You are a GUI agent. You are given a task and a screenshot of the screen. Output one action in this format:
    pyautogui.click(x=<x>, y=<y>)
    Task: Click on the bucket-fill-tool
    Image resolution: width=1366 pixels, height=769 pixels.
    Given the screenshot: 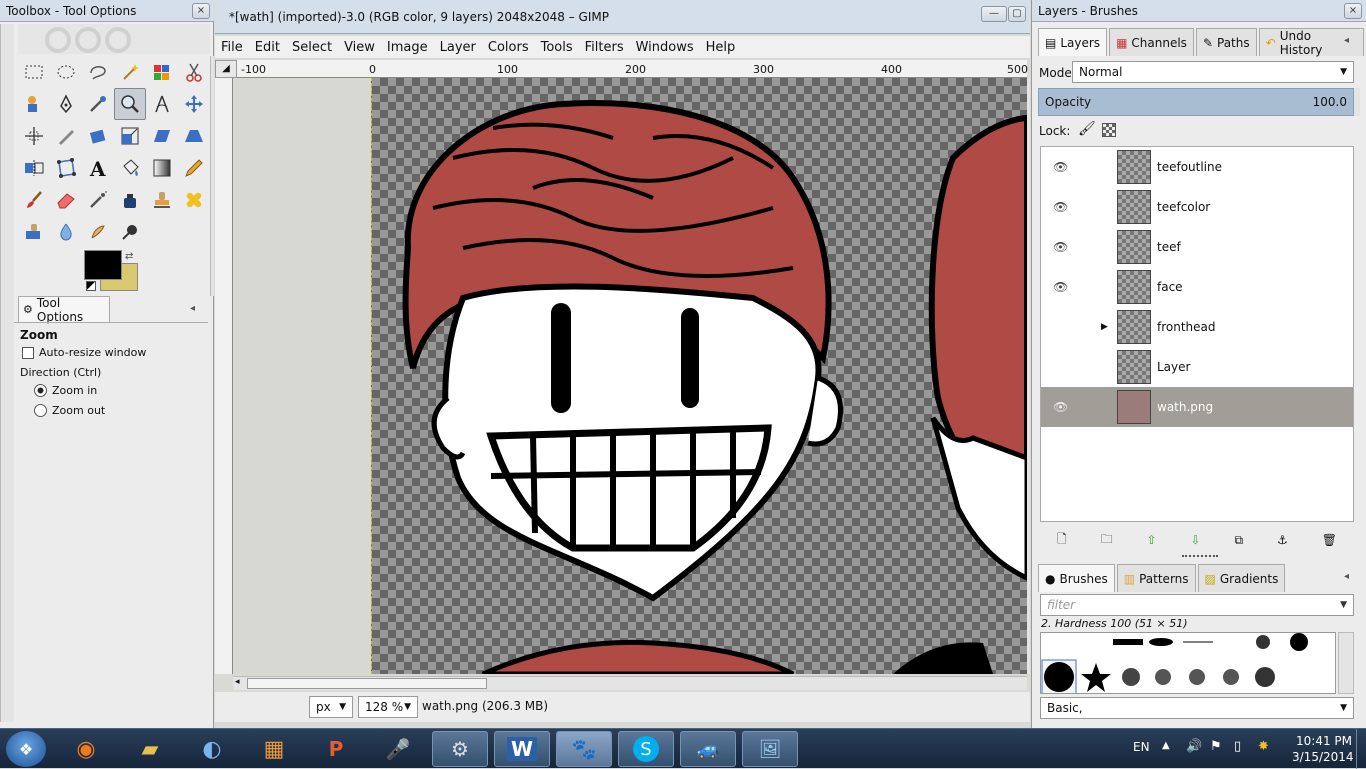 What is the action you would take?
    pyautogui.click(x=130, y=168)
    